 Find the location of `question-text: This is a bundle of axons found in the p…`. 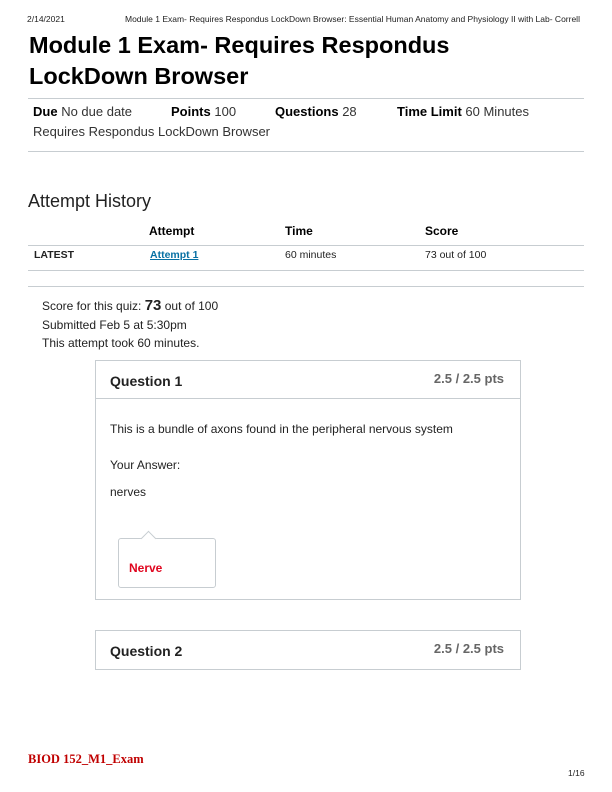

question-text: This is a bundle of axons found in the p… is located at coordinates (281, 429).